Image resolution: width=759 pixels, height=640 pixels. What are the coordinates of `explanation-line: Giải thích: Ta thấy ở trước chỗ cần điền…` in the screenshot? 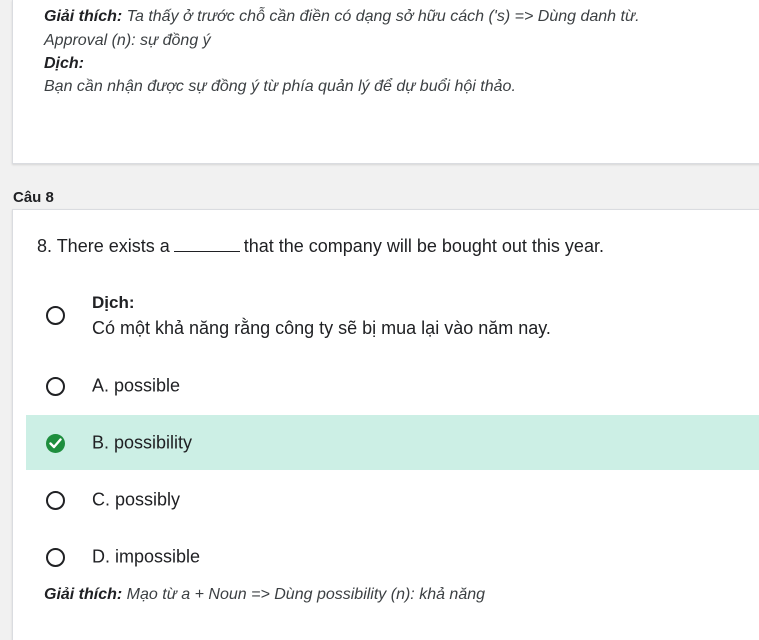 It's located at (342, 17).